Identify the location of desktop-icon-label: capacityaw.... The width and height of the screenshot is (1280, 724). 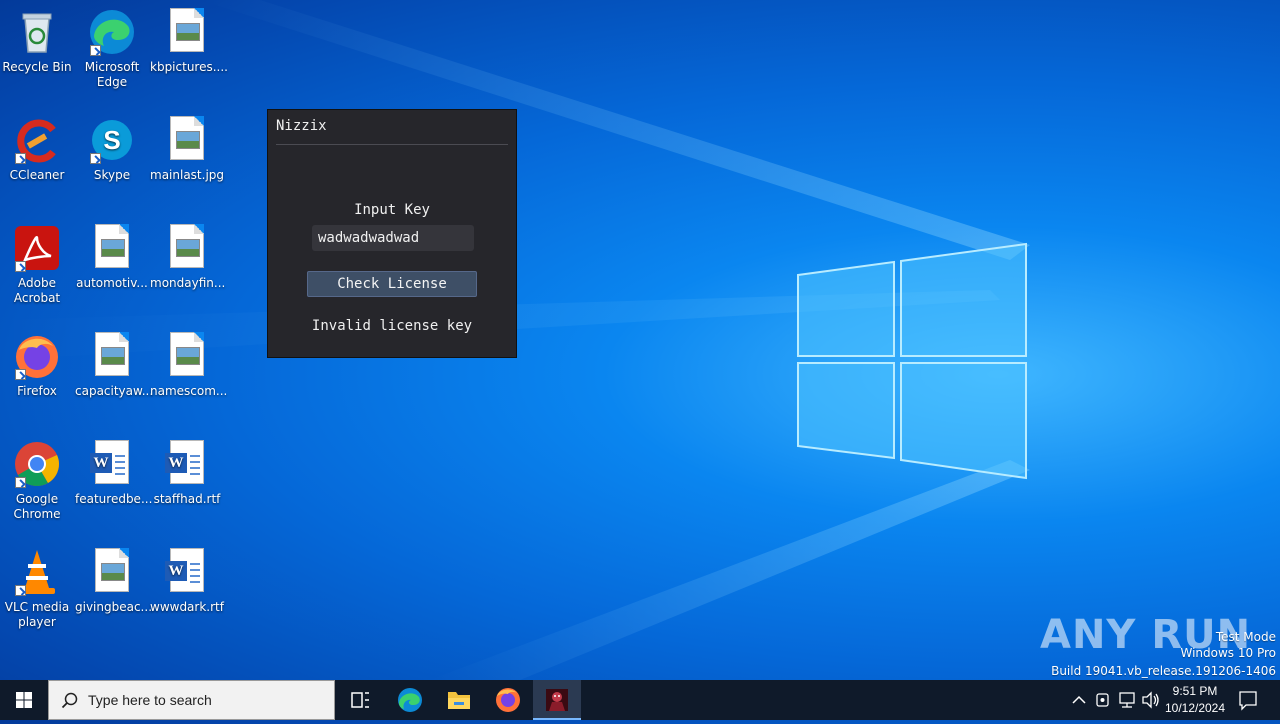
(114, 391).